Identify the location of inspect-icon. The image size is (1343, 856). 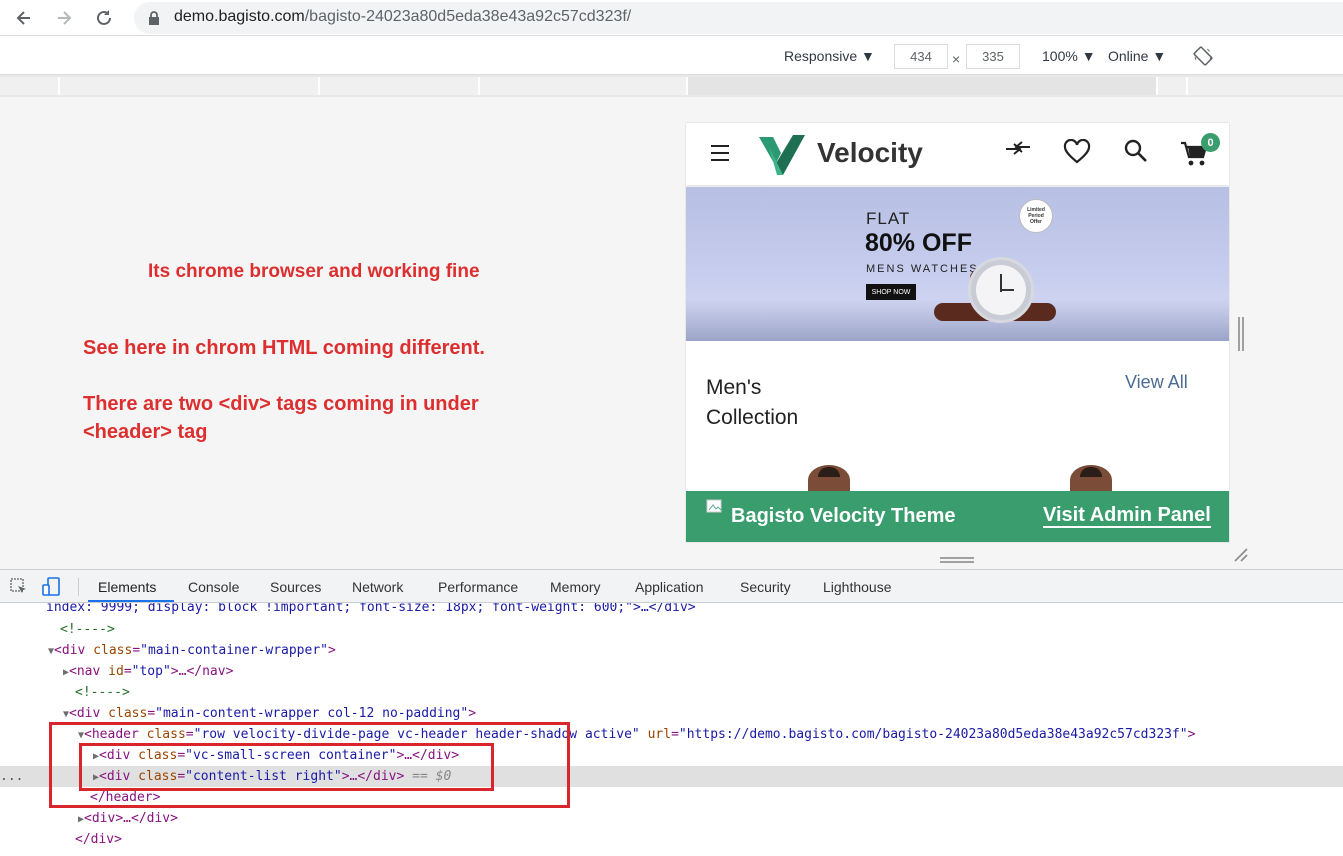
(18, 585).